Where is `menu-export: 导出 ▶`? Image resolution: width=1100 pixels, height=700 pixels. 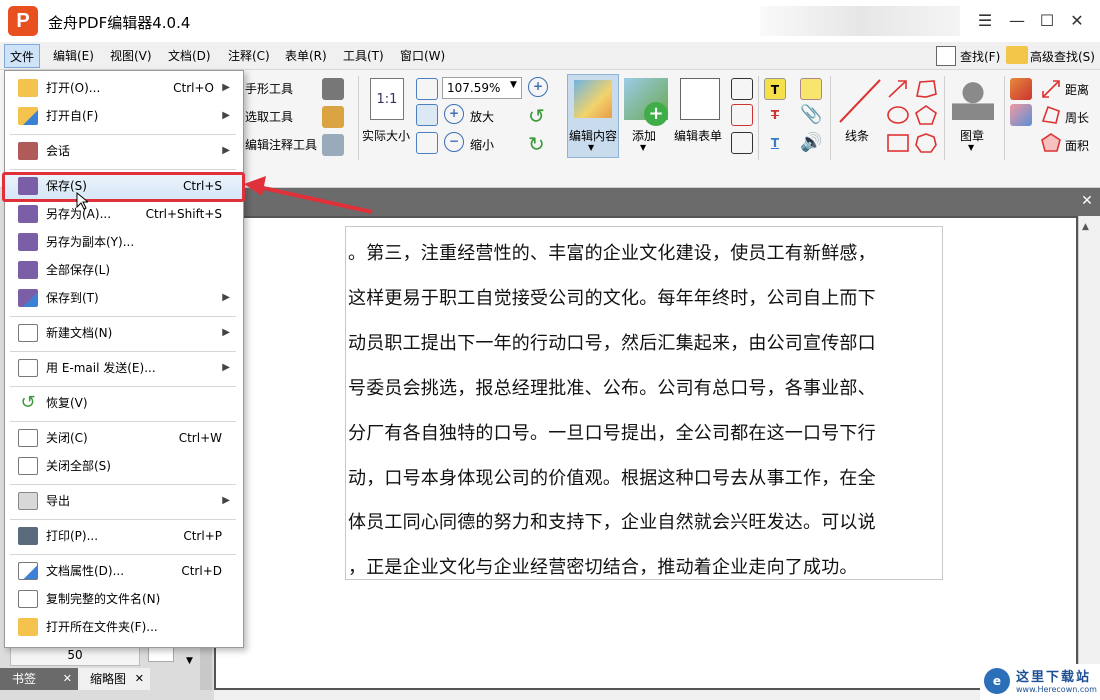 menu-export: 导出 ▶ is located at coordinates (123, 501).